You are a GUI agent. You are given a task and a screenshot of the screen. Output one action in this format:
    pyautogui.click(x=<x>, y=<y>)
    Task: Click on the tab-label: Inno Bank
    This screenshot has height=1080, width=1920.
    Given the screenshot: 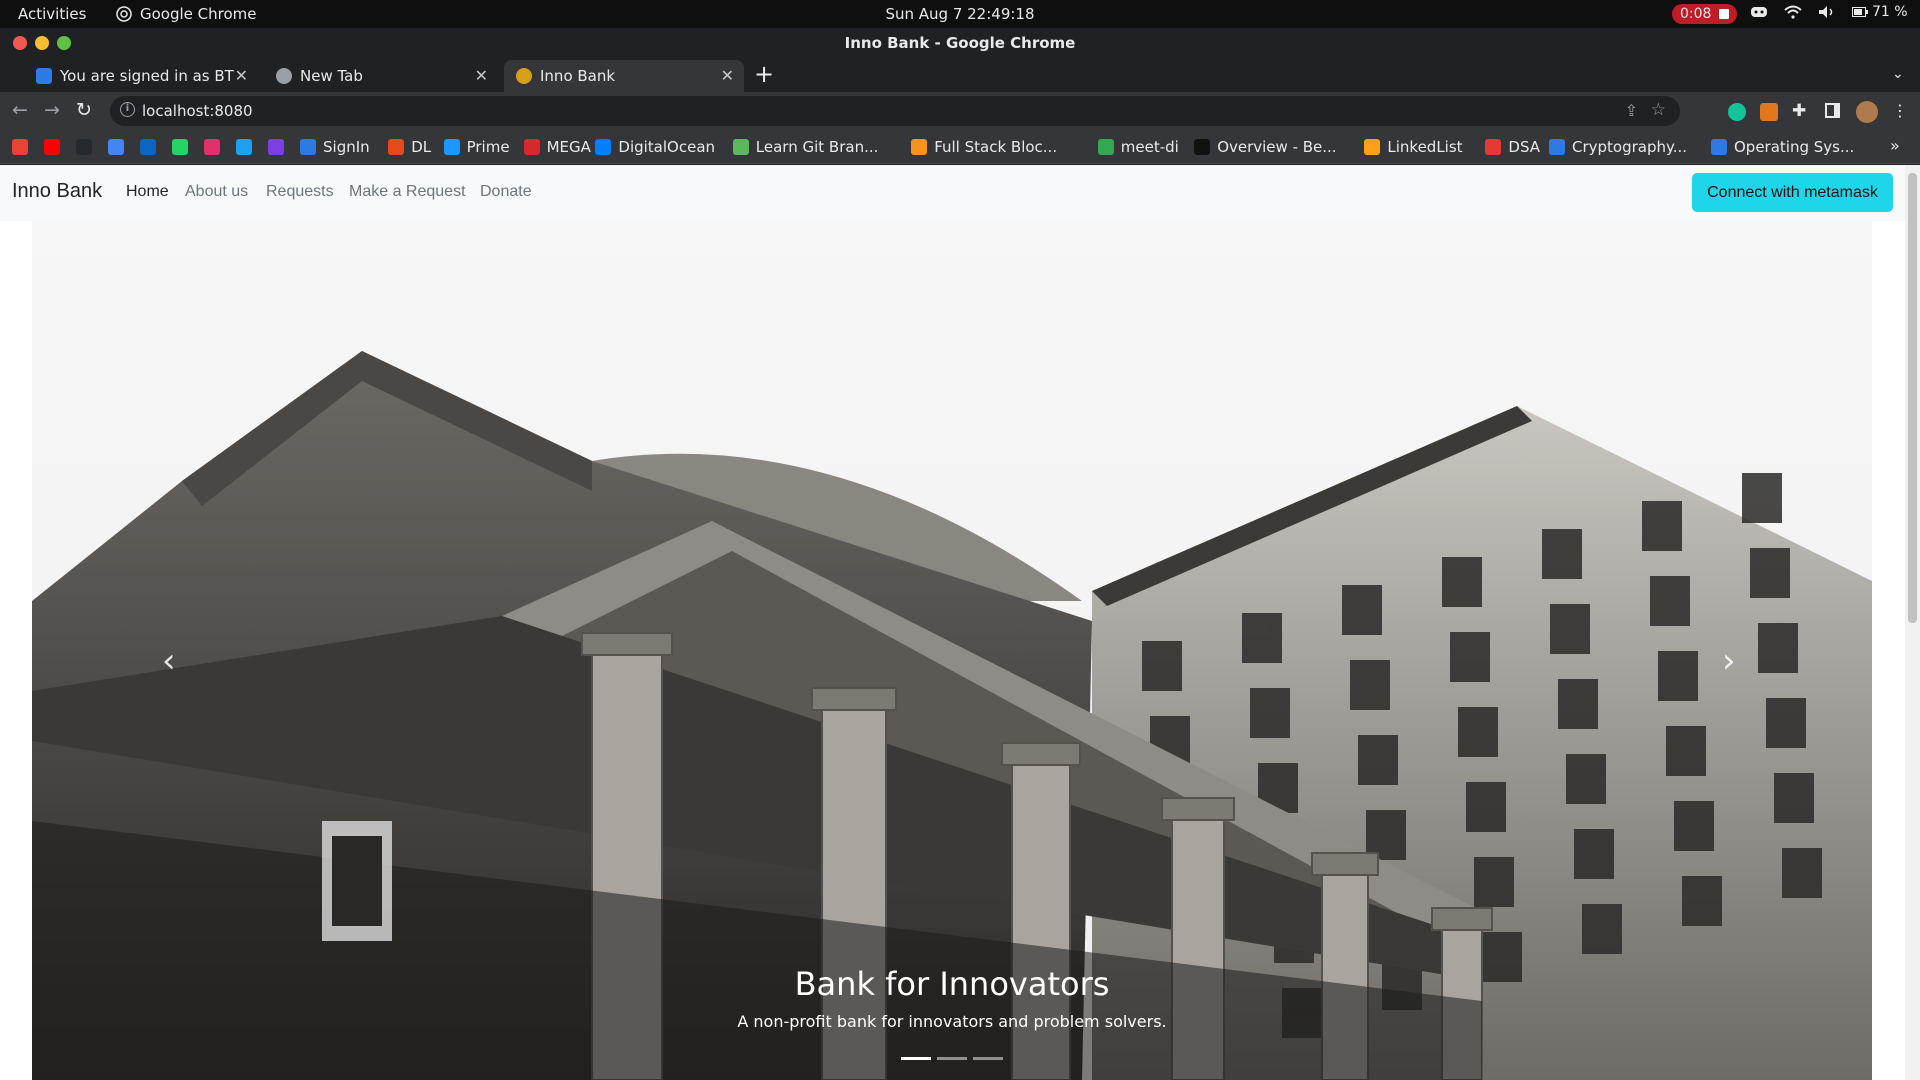 What is the action you would take?
    pyautogui.click(x=578, y=76)
    